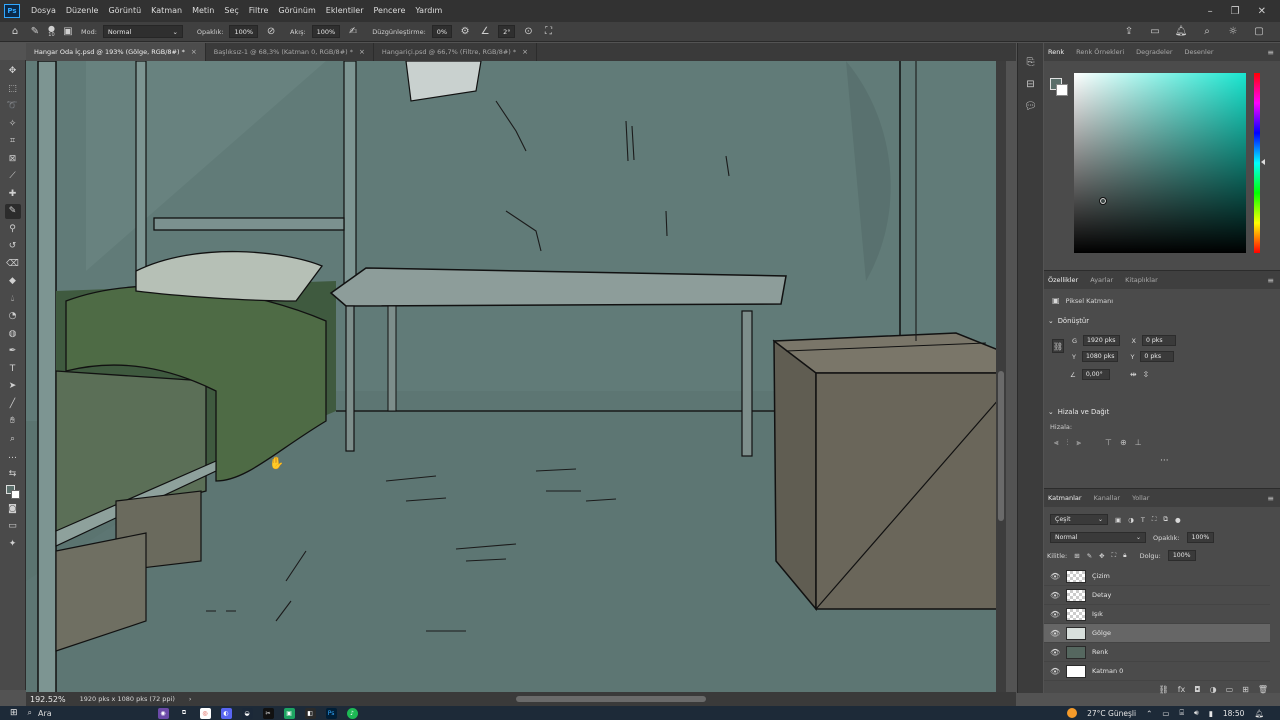 The width and height of the screenshot is (1280, 720). Describe the element at coordinates (88, 713) in the screenshot. I see `taskbar-search: ⌕ Ara` at that location.